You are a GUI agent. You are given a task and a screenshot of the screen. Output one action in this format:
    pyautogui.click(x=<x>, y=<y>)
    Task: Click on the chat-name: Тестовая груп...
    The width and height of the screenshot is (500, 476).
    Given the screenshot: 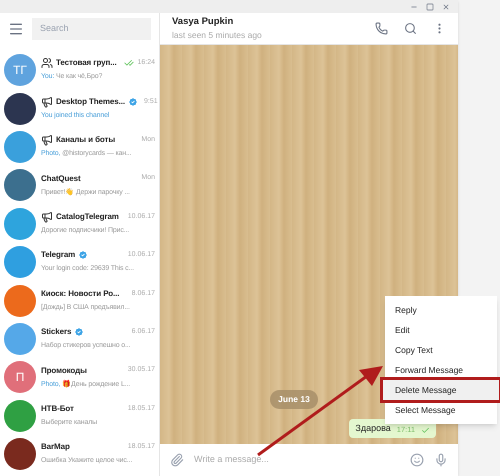 What is the action you would take?
    pyautogui.click(x=86, y=63)
    